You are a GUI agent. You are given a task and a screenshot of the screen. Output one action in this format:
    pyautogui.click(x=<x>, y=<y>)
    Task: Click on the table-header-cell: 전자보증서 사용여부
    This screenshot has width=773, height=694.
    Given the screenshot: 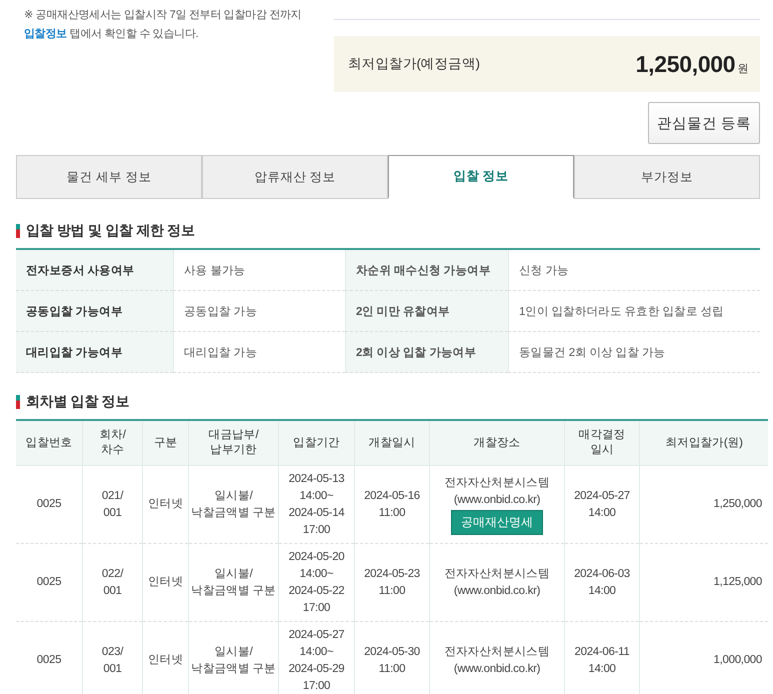 What is the action you would take?
    pyautogui.click(x=94, y=270)
    